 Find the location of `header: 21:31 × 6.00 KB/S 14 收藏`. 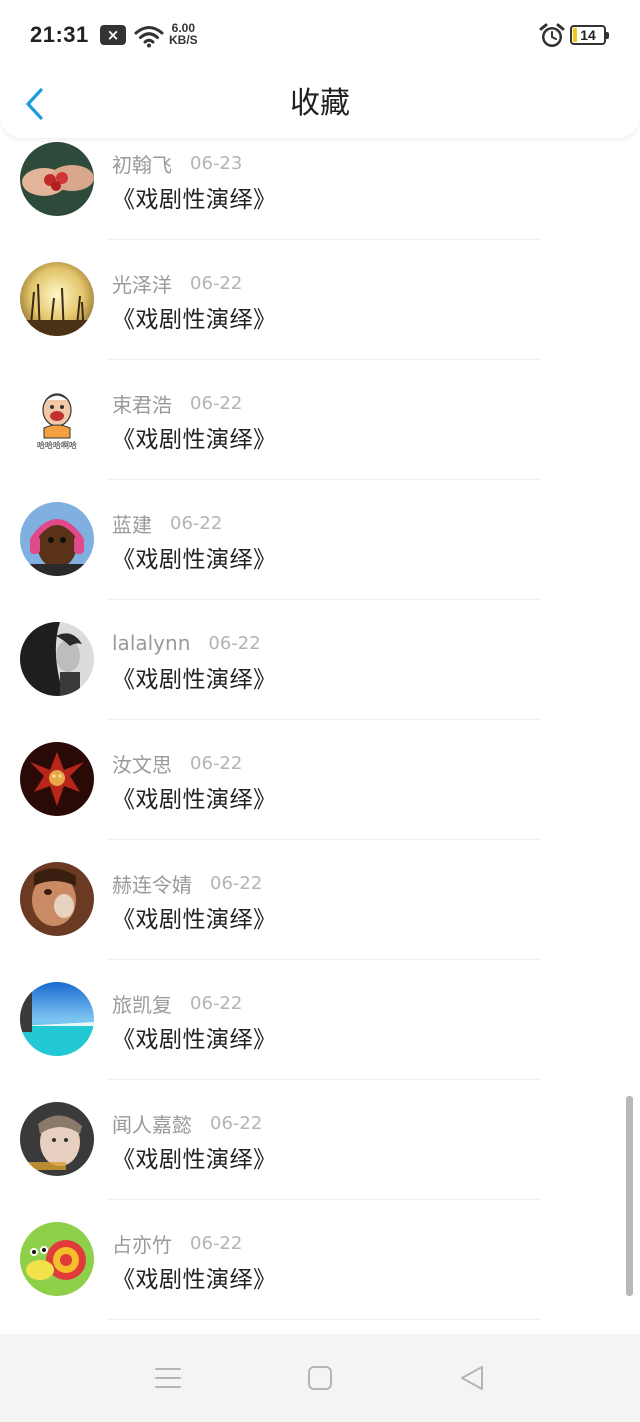

header: 21:31 × 6.00 KB/S 14 收藏 is located at coordinates (320, 69).